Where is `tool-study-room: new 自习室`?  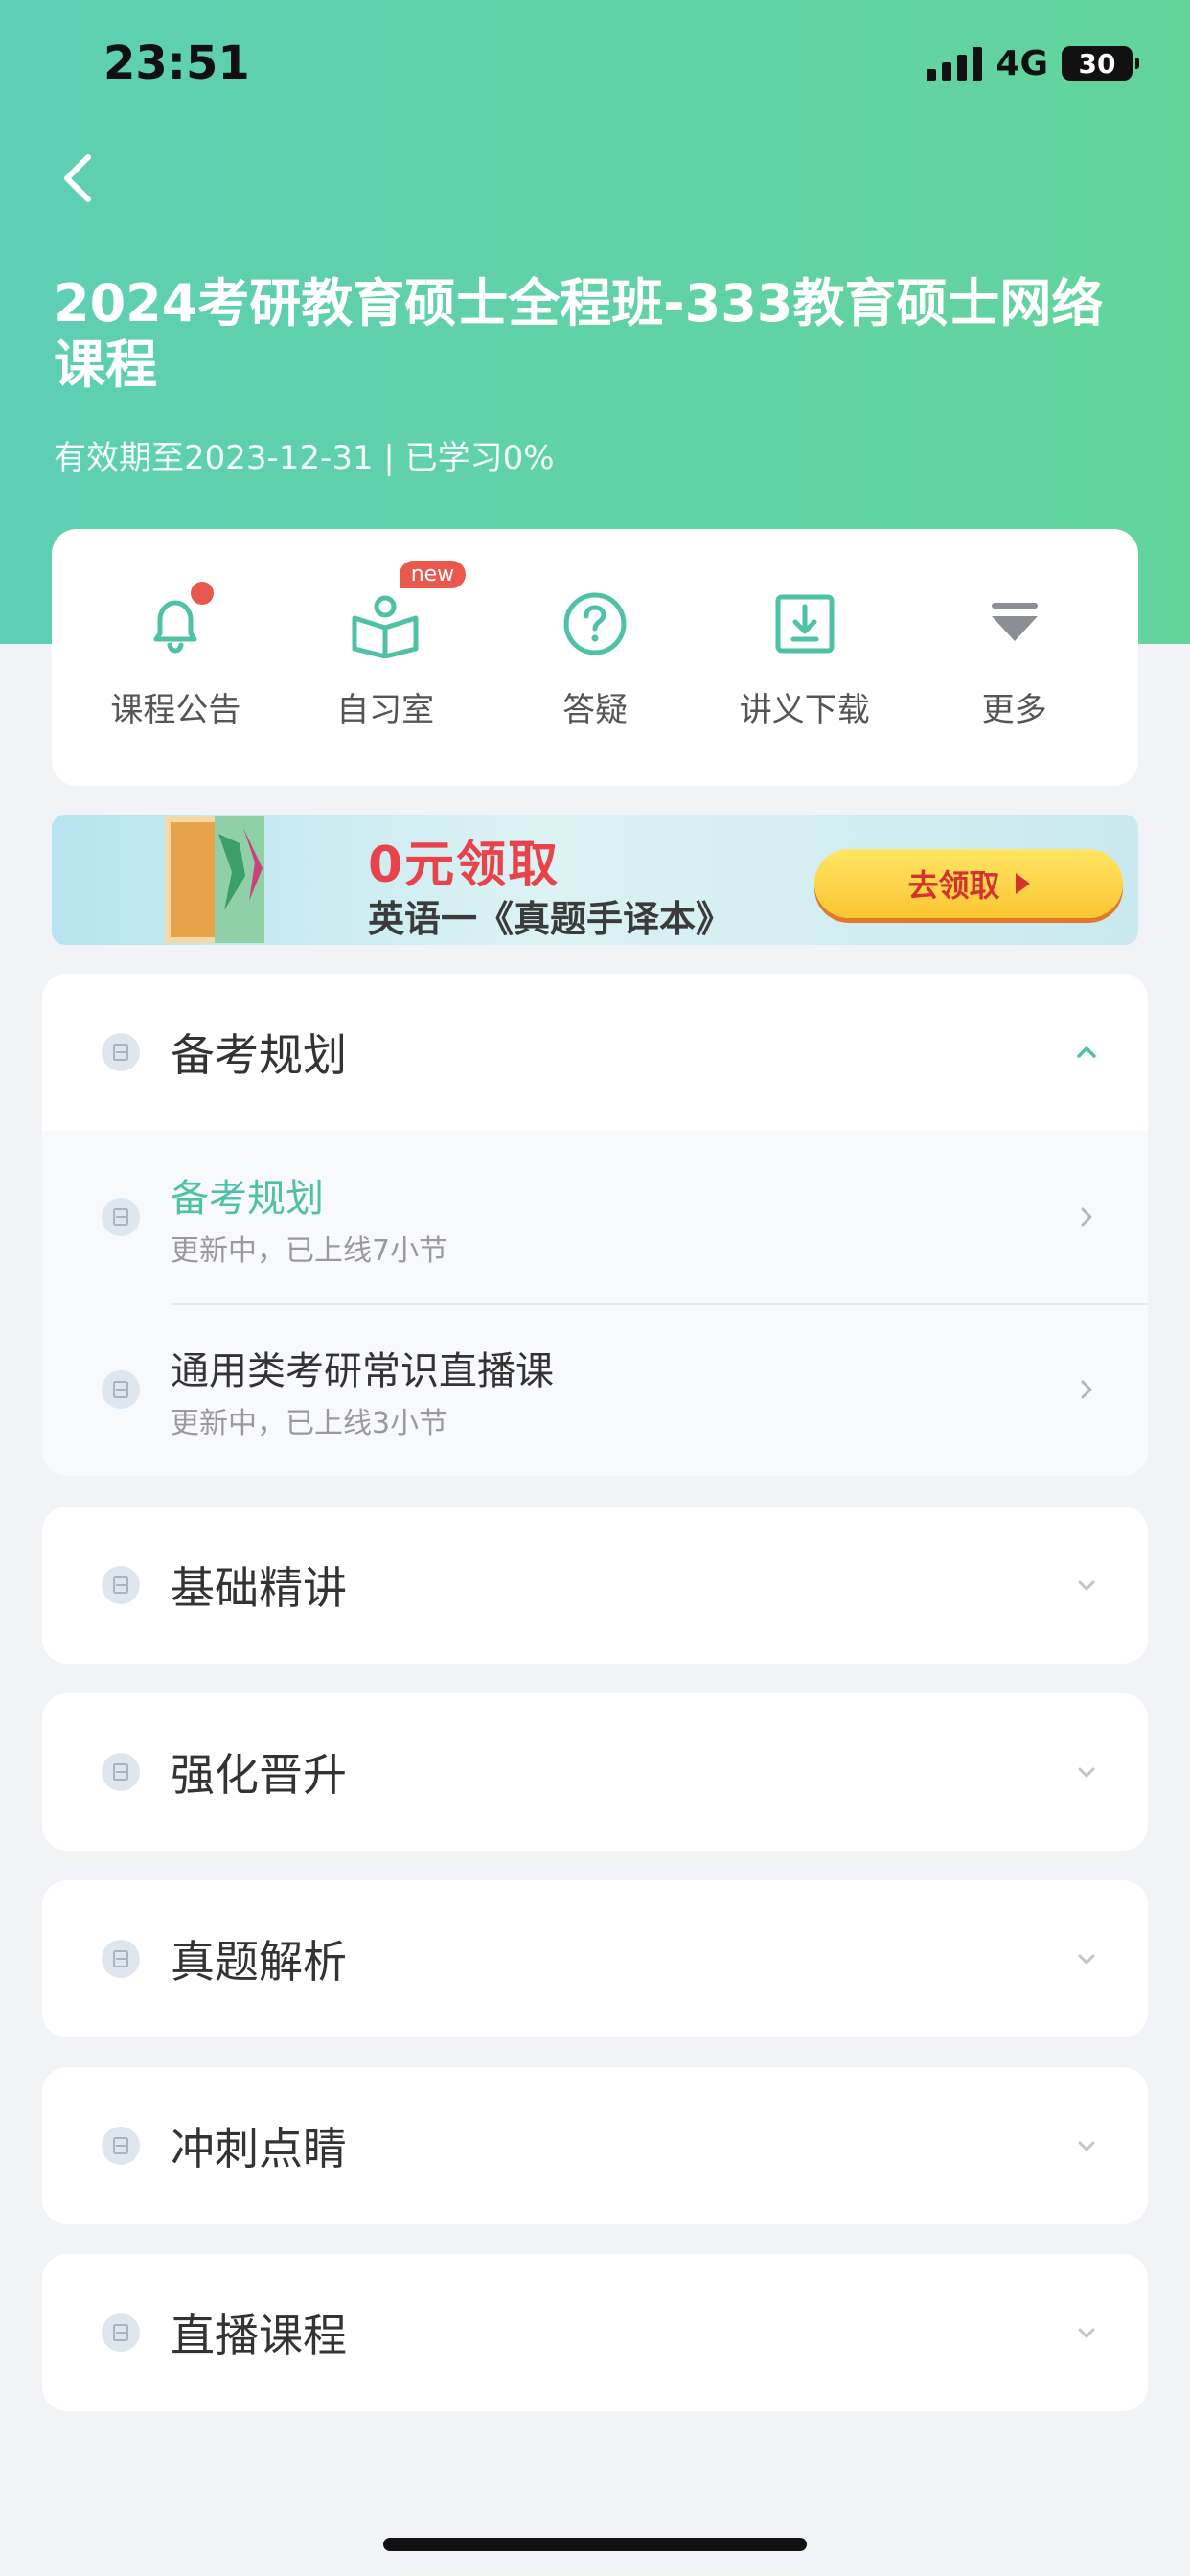 tool-study-room: new 自习室 is located at coordinates (386, 645).